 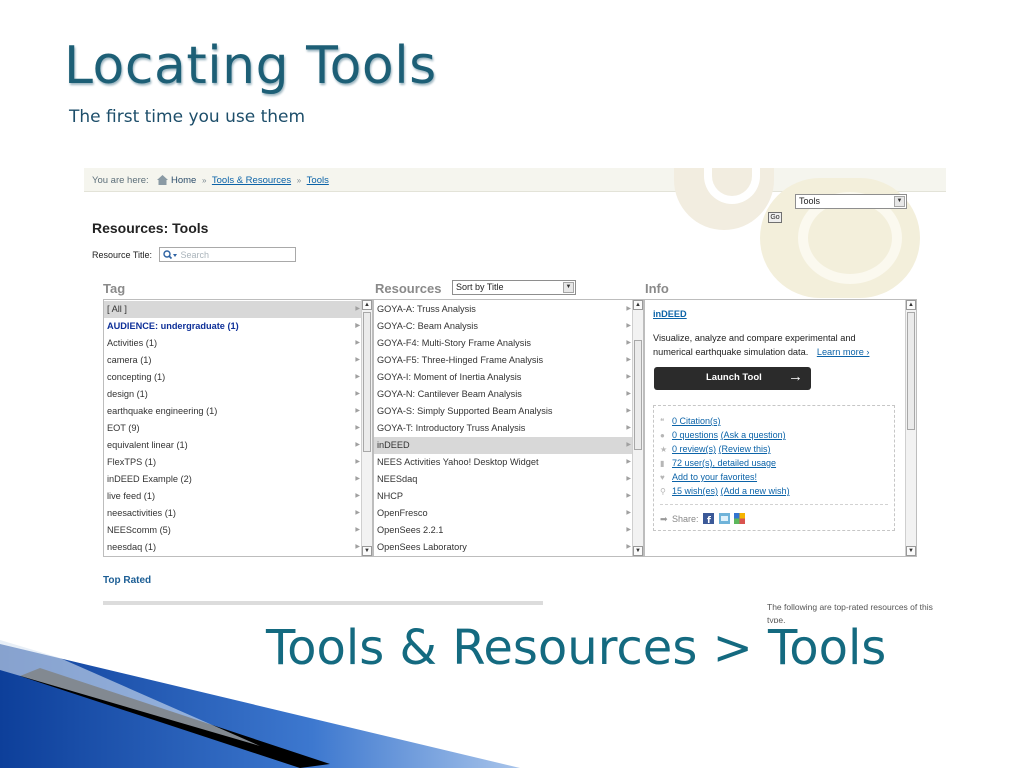 What do you see at coordinates (740, 518) in the screenshot?
I see `delicious-icon` at bounding box center [740, 518].